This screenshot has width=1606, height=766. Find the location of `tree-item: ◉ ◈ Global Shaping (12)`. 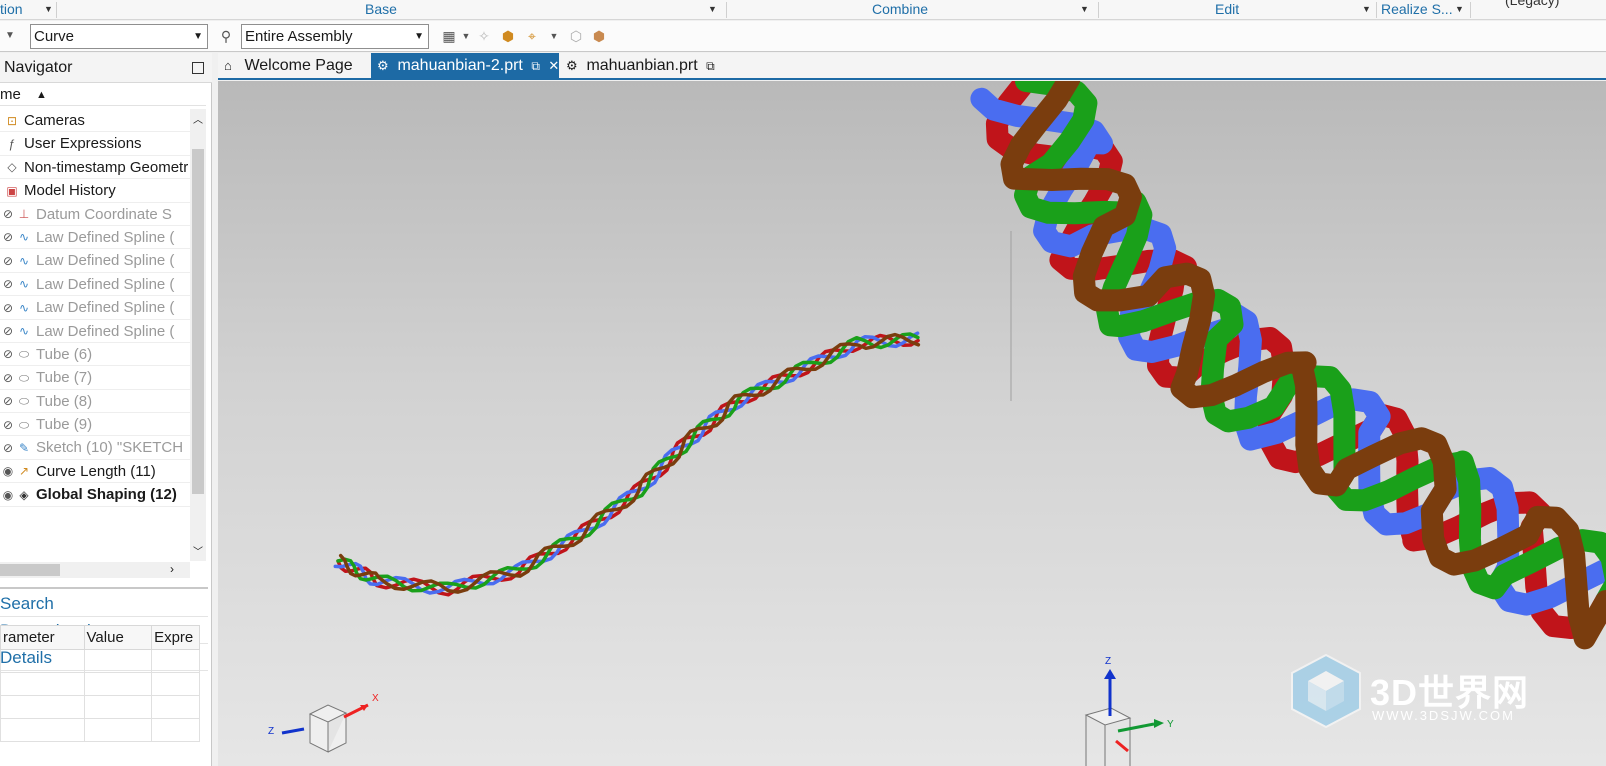

tree-item: ◉ ◈ Global Shaping (12) is located at coordinates (95, 495).